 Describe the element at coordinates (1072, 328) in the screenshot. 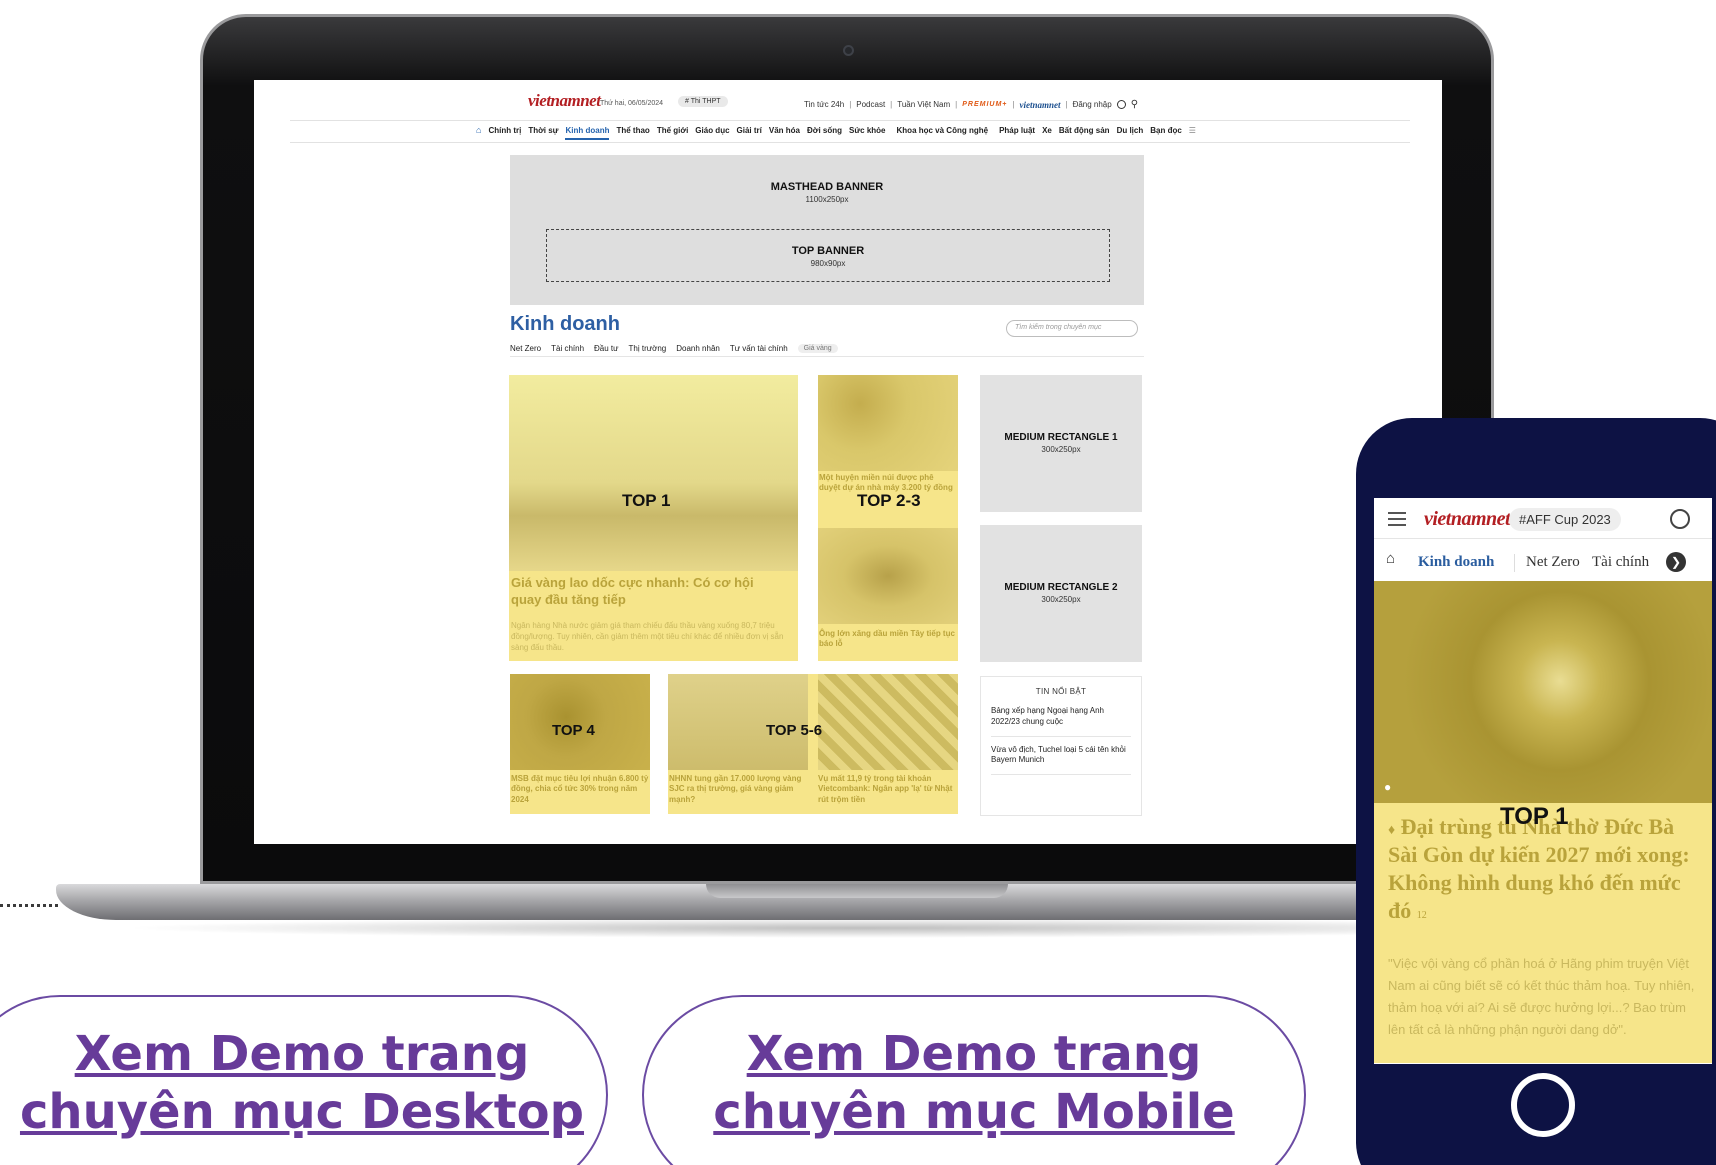

I see `category-search-input: Tìm kiếm trong chuyên mục` at that location.